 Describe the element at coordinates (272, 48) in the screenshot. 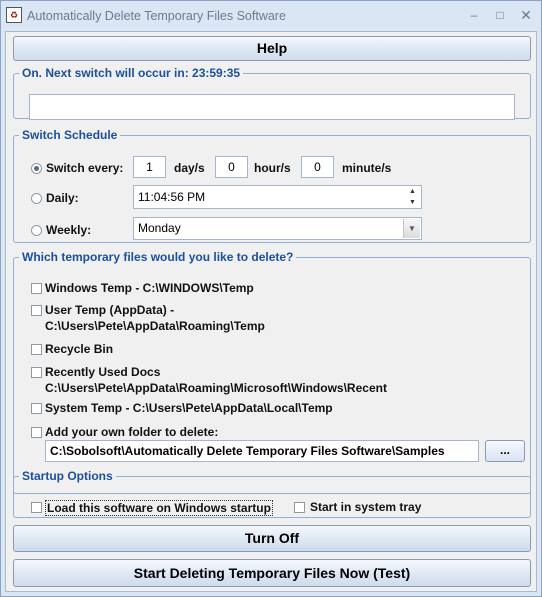

I see `help-button: Help` at that location.